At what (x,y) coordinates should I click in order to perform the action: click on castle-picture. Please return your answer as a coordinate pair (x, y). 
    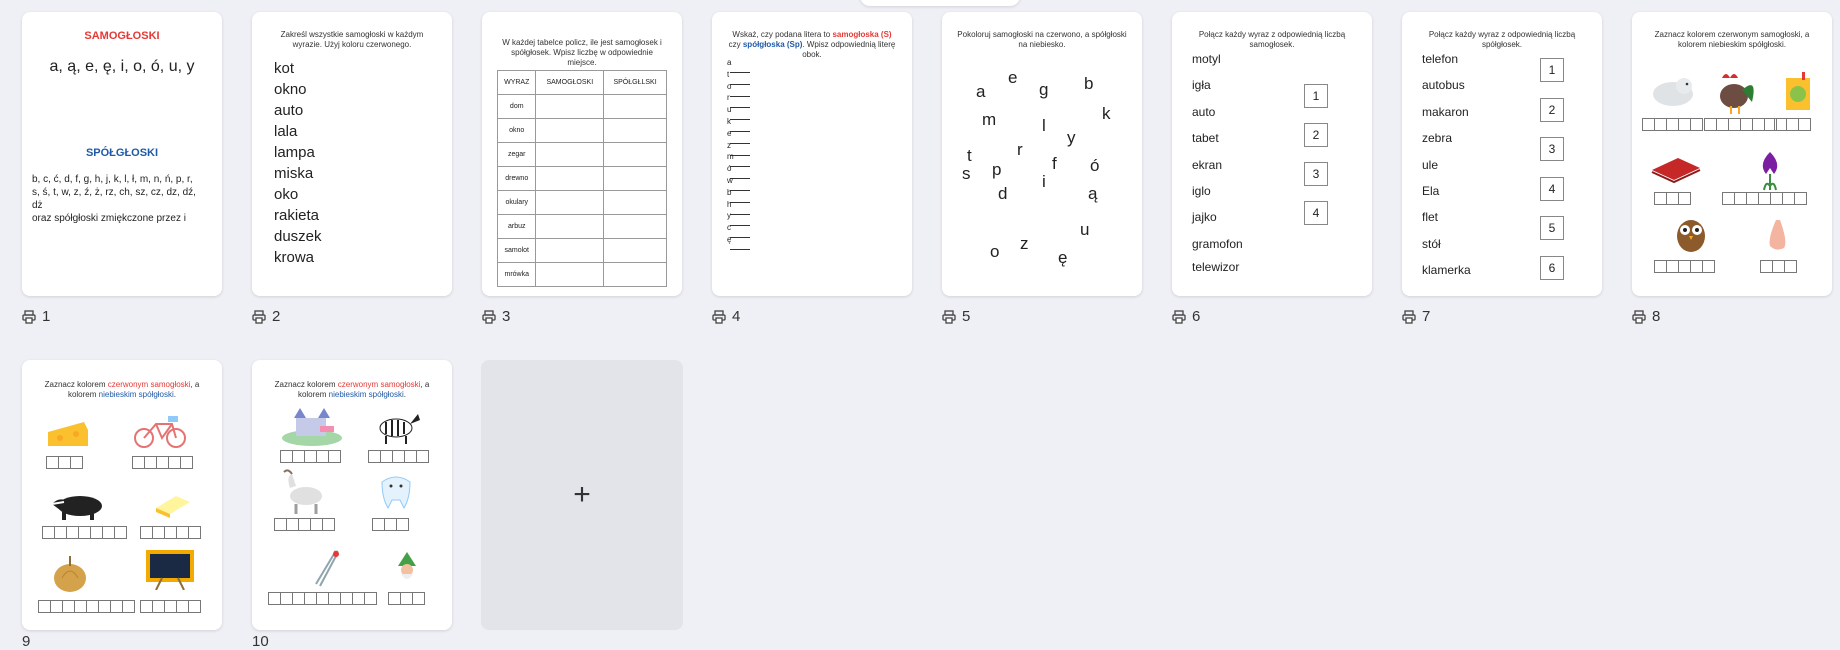
    Looking at the image, I should click on (312, 427).